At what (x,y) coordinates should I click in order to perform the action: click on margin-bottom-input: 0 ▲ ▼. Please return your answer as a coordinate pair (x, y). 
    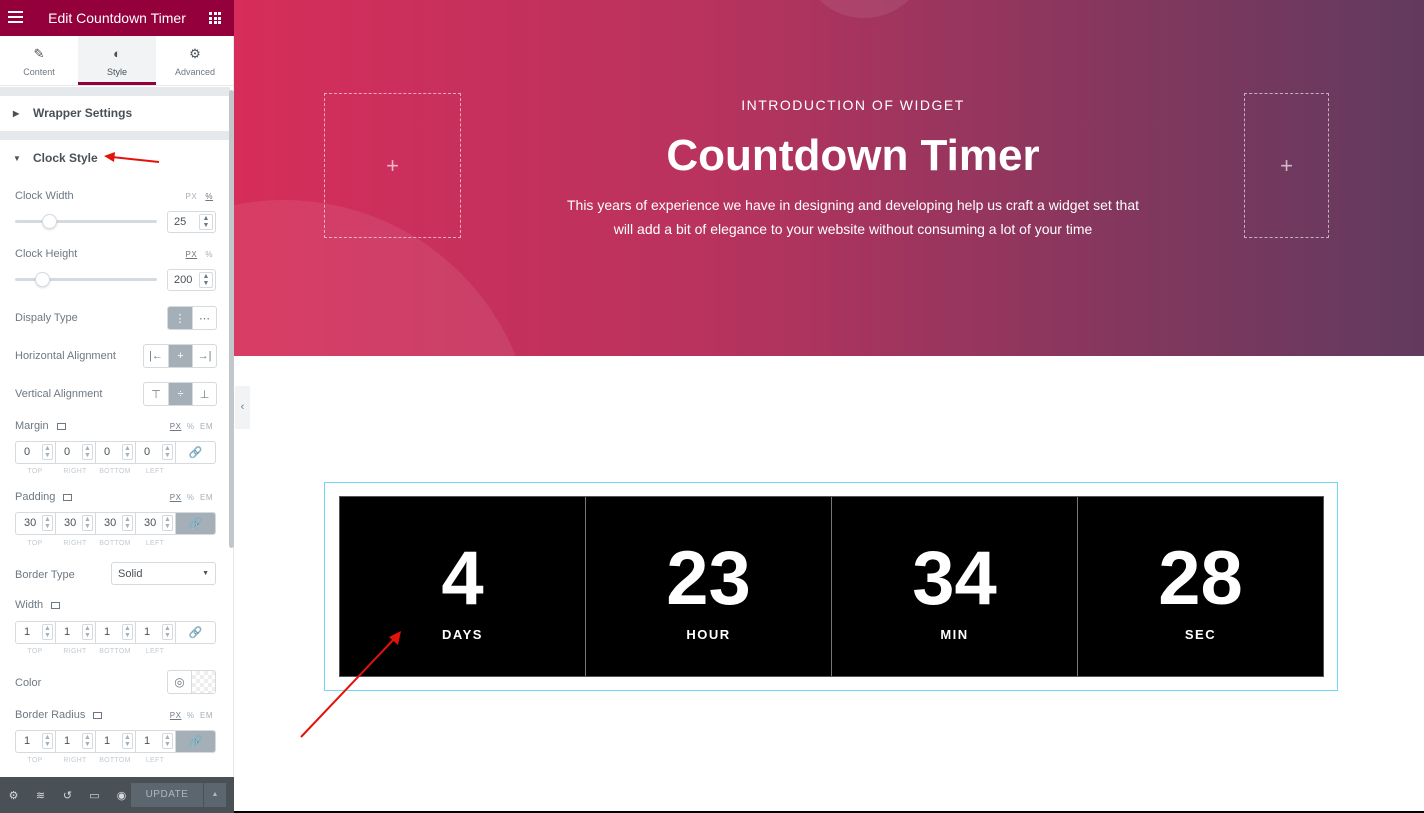
    Looking at the image, I should click on (116, 452).